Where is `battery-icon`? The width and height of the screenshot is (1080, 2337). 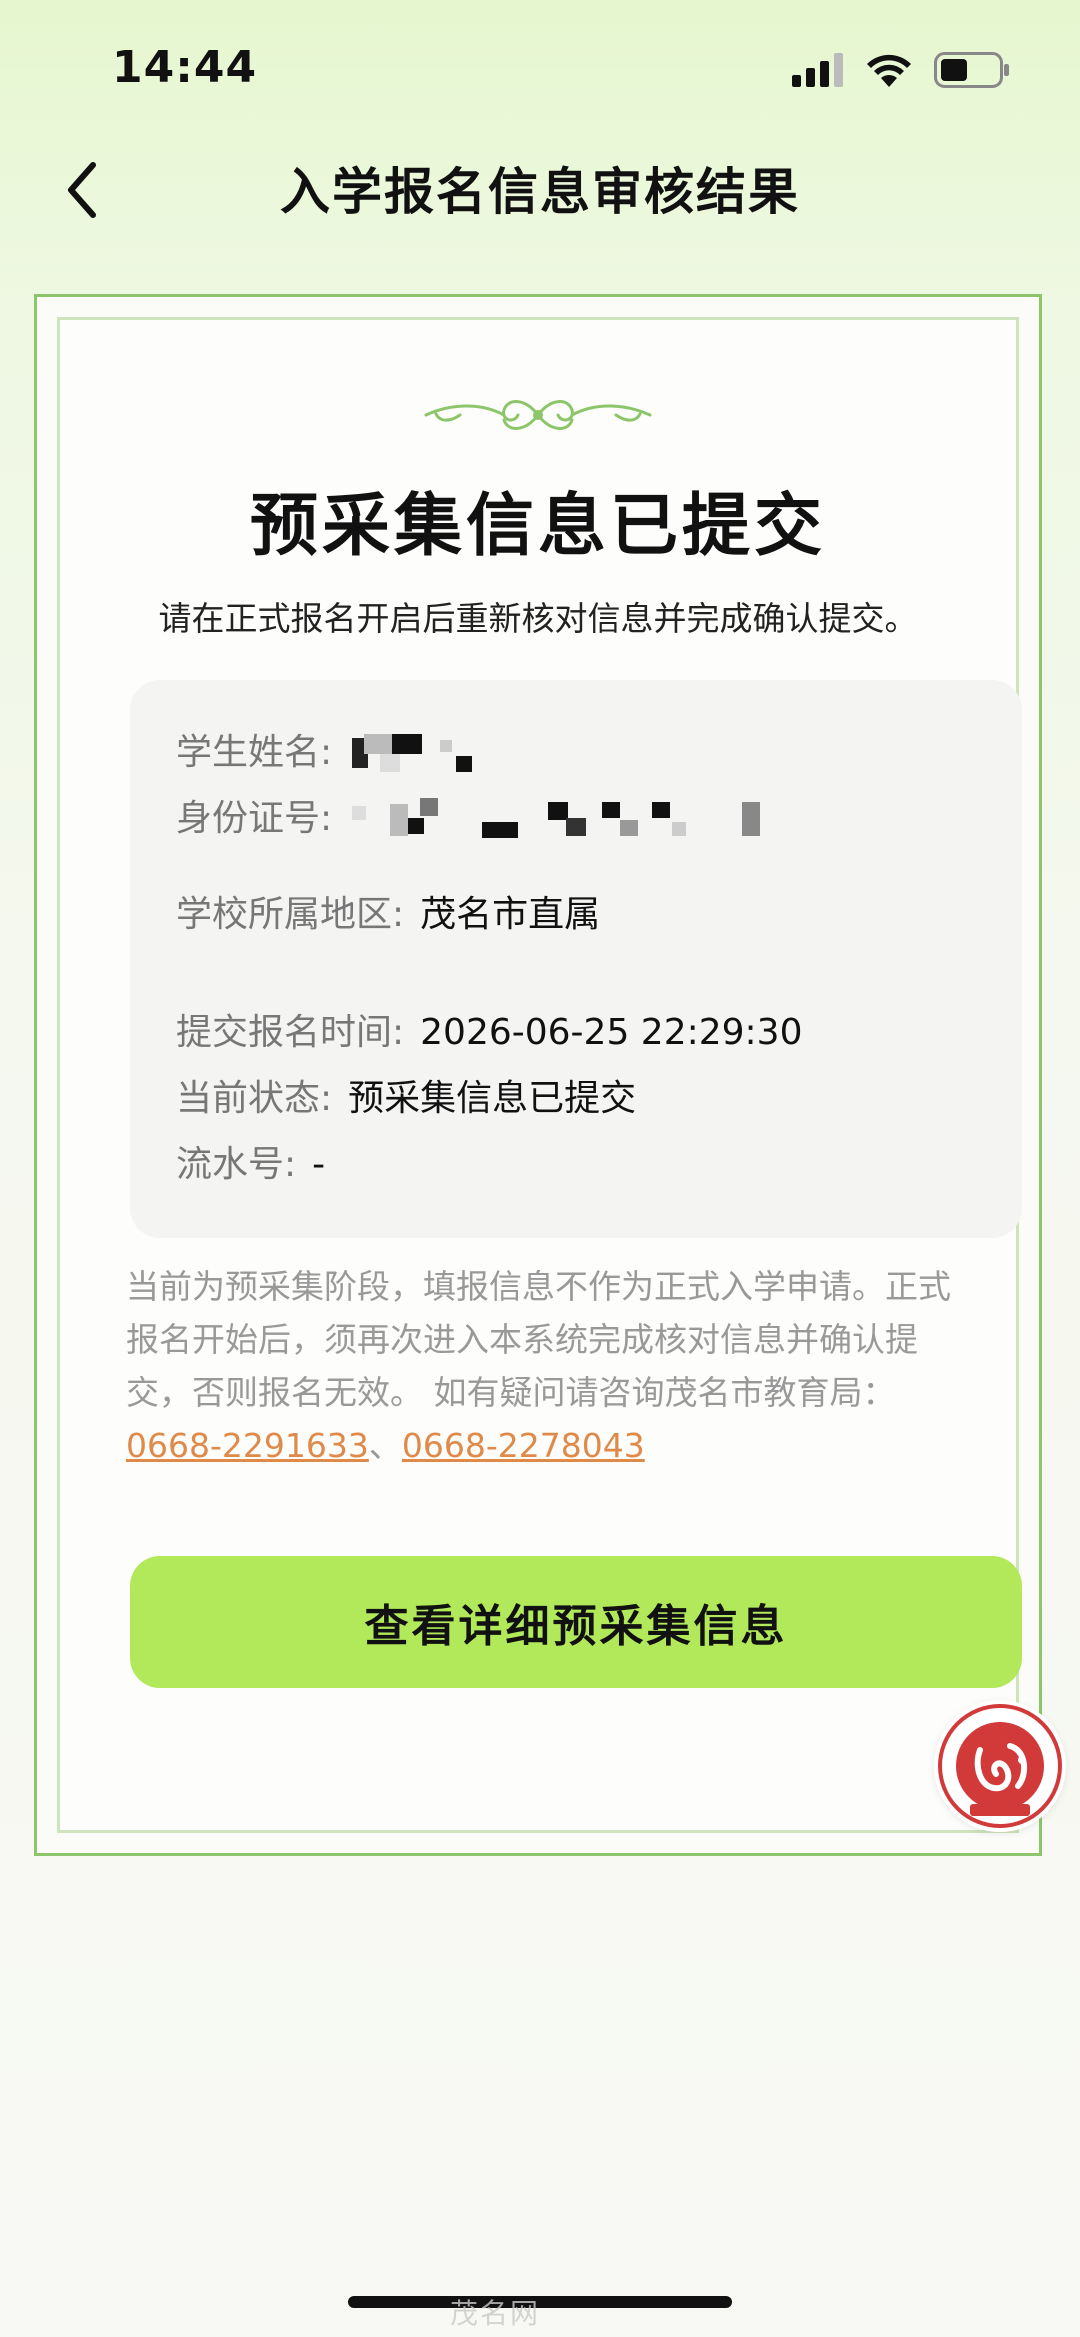 battery-icon is located at coordinates (971, 70).